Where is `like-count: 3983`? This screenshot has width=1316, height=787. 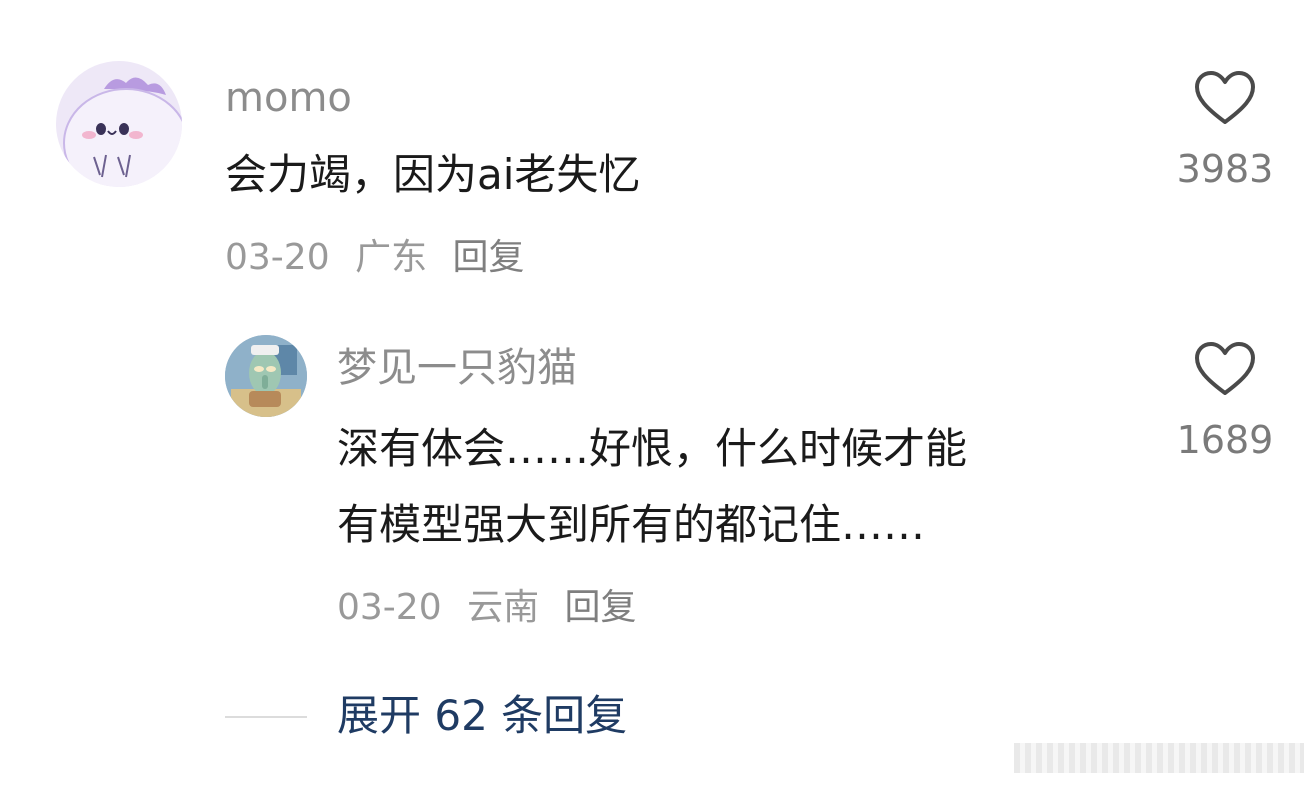 like-count: 3983 is located at coordinates (1225, 169).